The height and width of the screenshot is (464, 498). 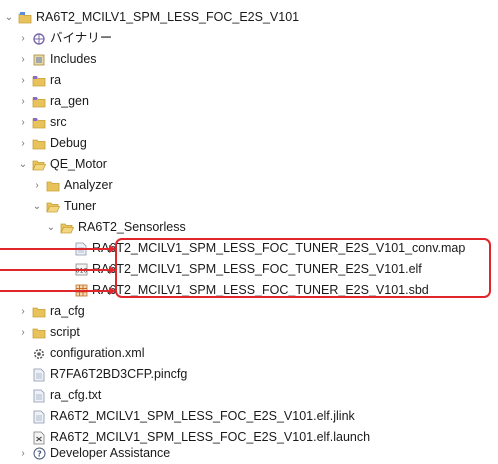 I want to click on includes-icon, so click(x=39, y=60).